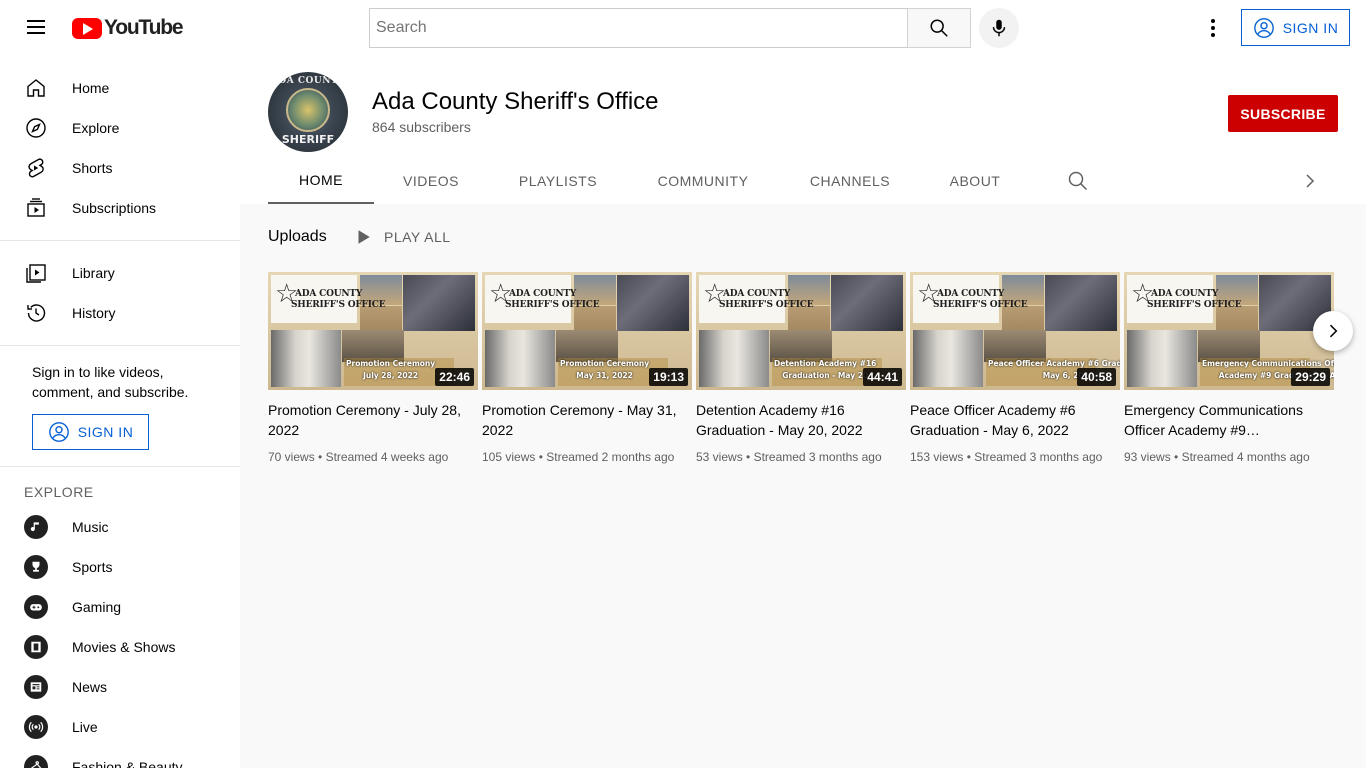  I want to click on tab-channels: CHANNELS, so click(850, 181).